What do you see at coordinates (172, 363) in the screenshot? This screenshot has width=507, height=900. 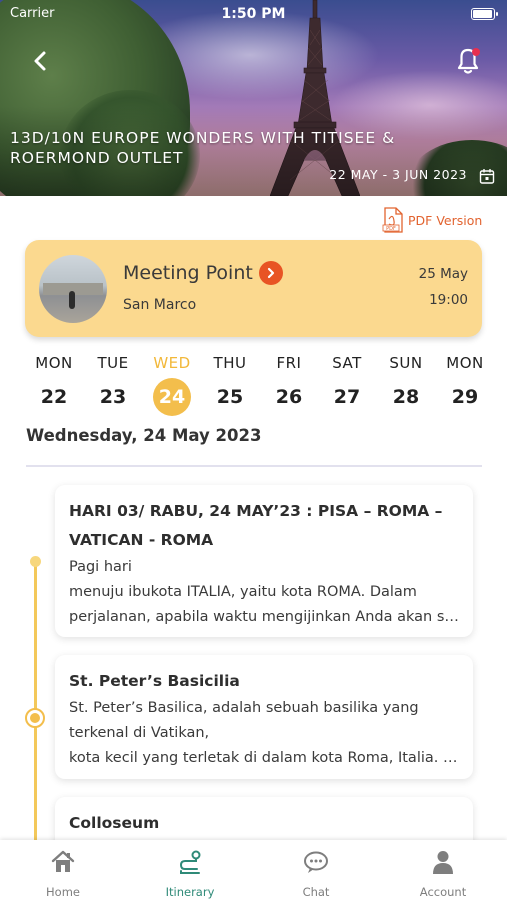 I see `day-name: WED` at bounding box center [172, 363].